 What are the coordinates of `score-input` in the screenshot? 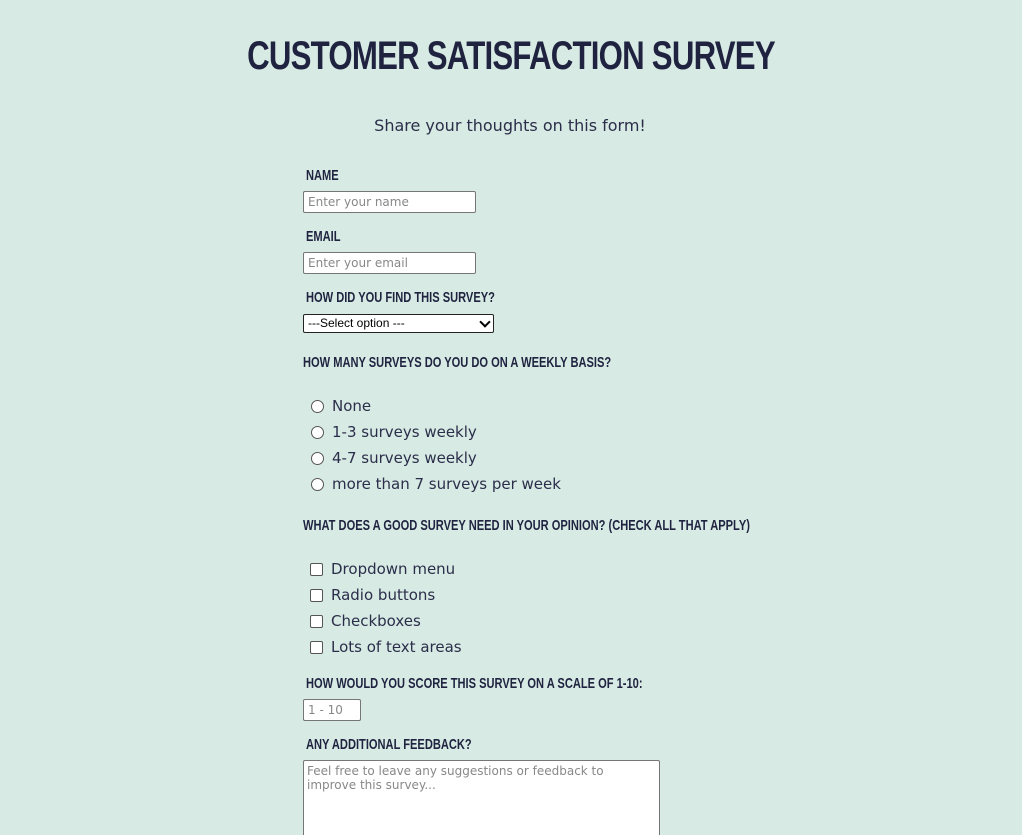 It's located at (332, 710).